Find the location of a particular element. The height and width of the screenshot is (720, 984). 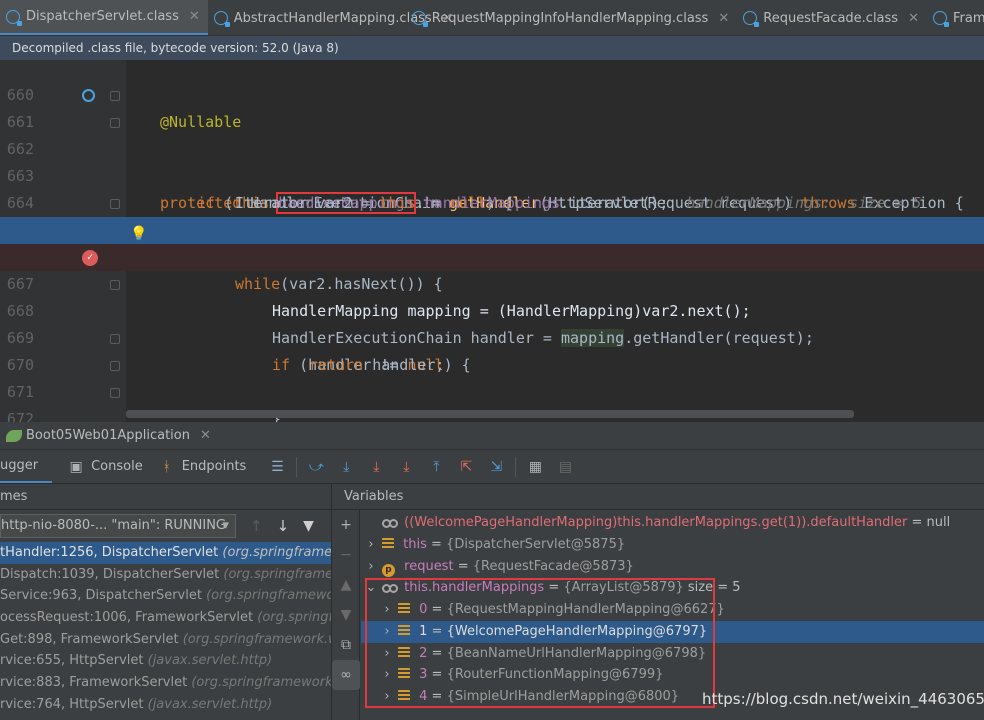

trace-icon: ▤ is located at coordinates (565, 467).